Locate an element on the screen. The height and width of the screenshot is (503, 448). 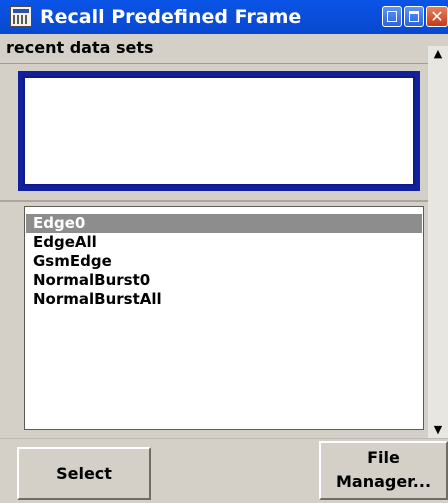
close-icon: ✕ is located at coordinates (437, 16).